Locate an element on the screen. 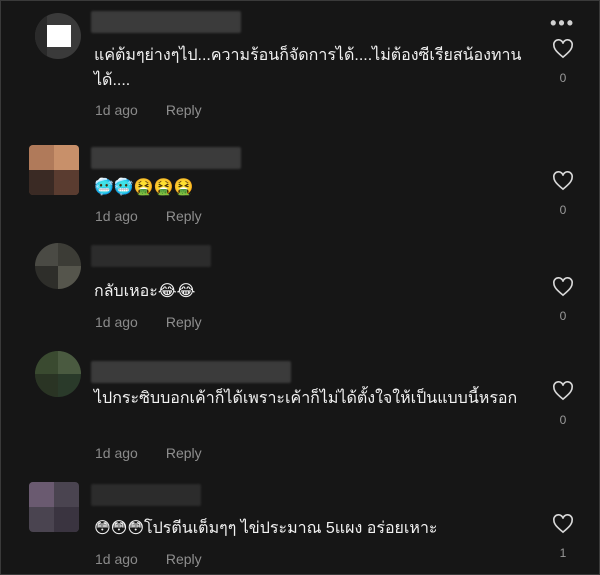 The width and height of the screenshot is (600, 575). comment-text: กลับเหอะ😂😂 is located at coordinates (145, 291).